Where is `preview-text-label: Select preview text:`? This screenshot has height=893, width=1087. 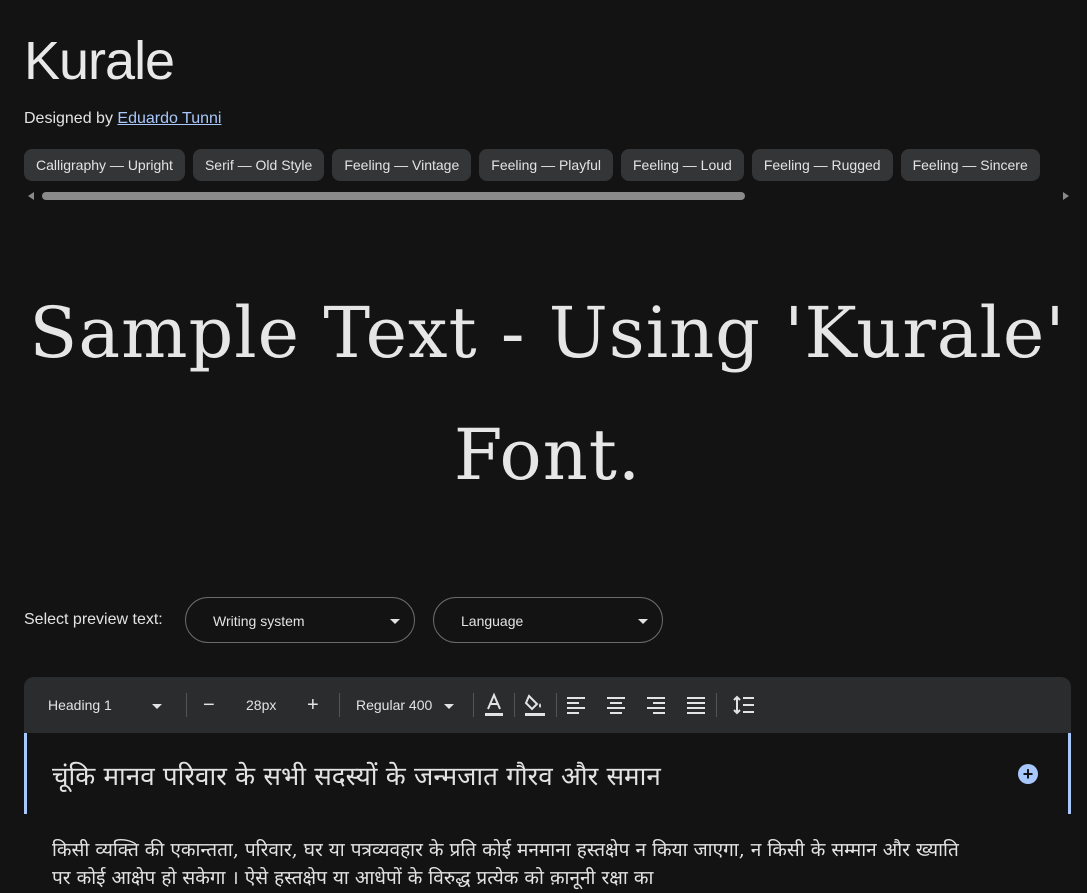
preview-text-label: Select preview text: is located at coordinates (93, 619).